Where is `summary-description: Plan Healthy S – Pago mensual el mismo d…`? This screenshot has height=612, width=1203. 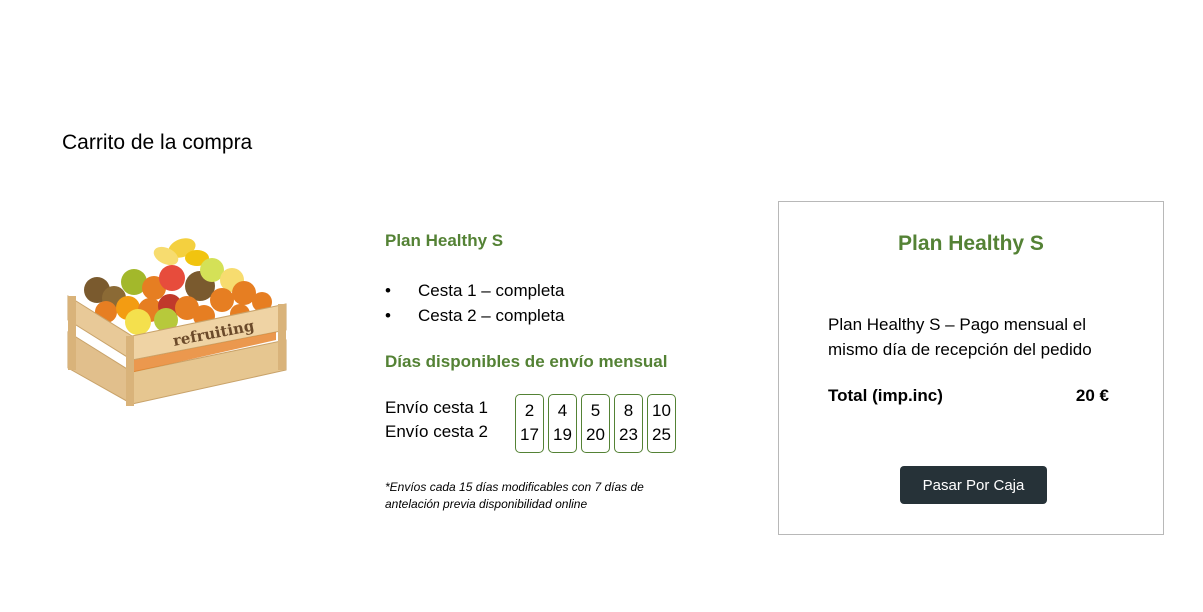 summary-description: Plan Healthy S – Pago mensual el mismo d… is located at coordinates (960, 337).